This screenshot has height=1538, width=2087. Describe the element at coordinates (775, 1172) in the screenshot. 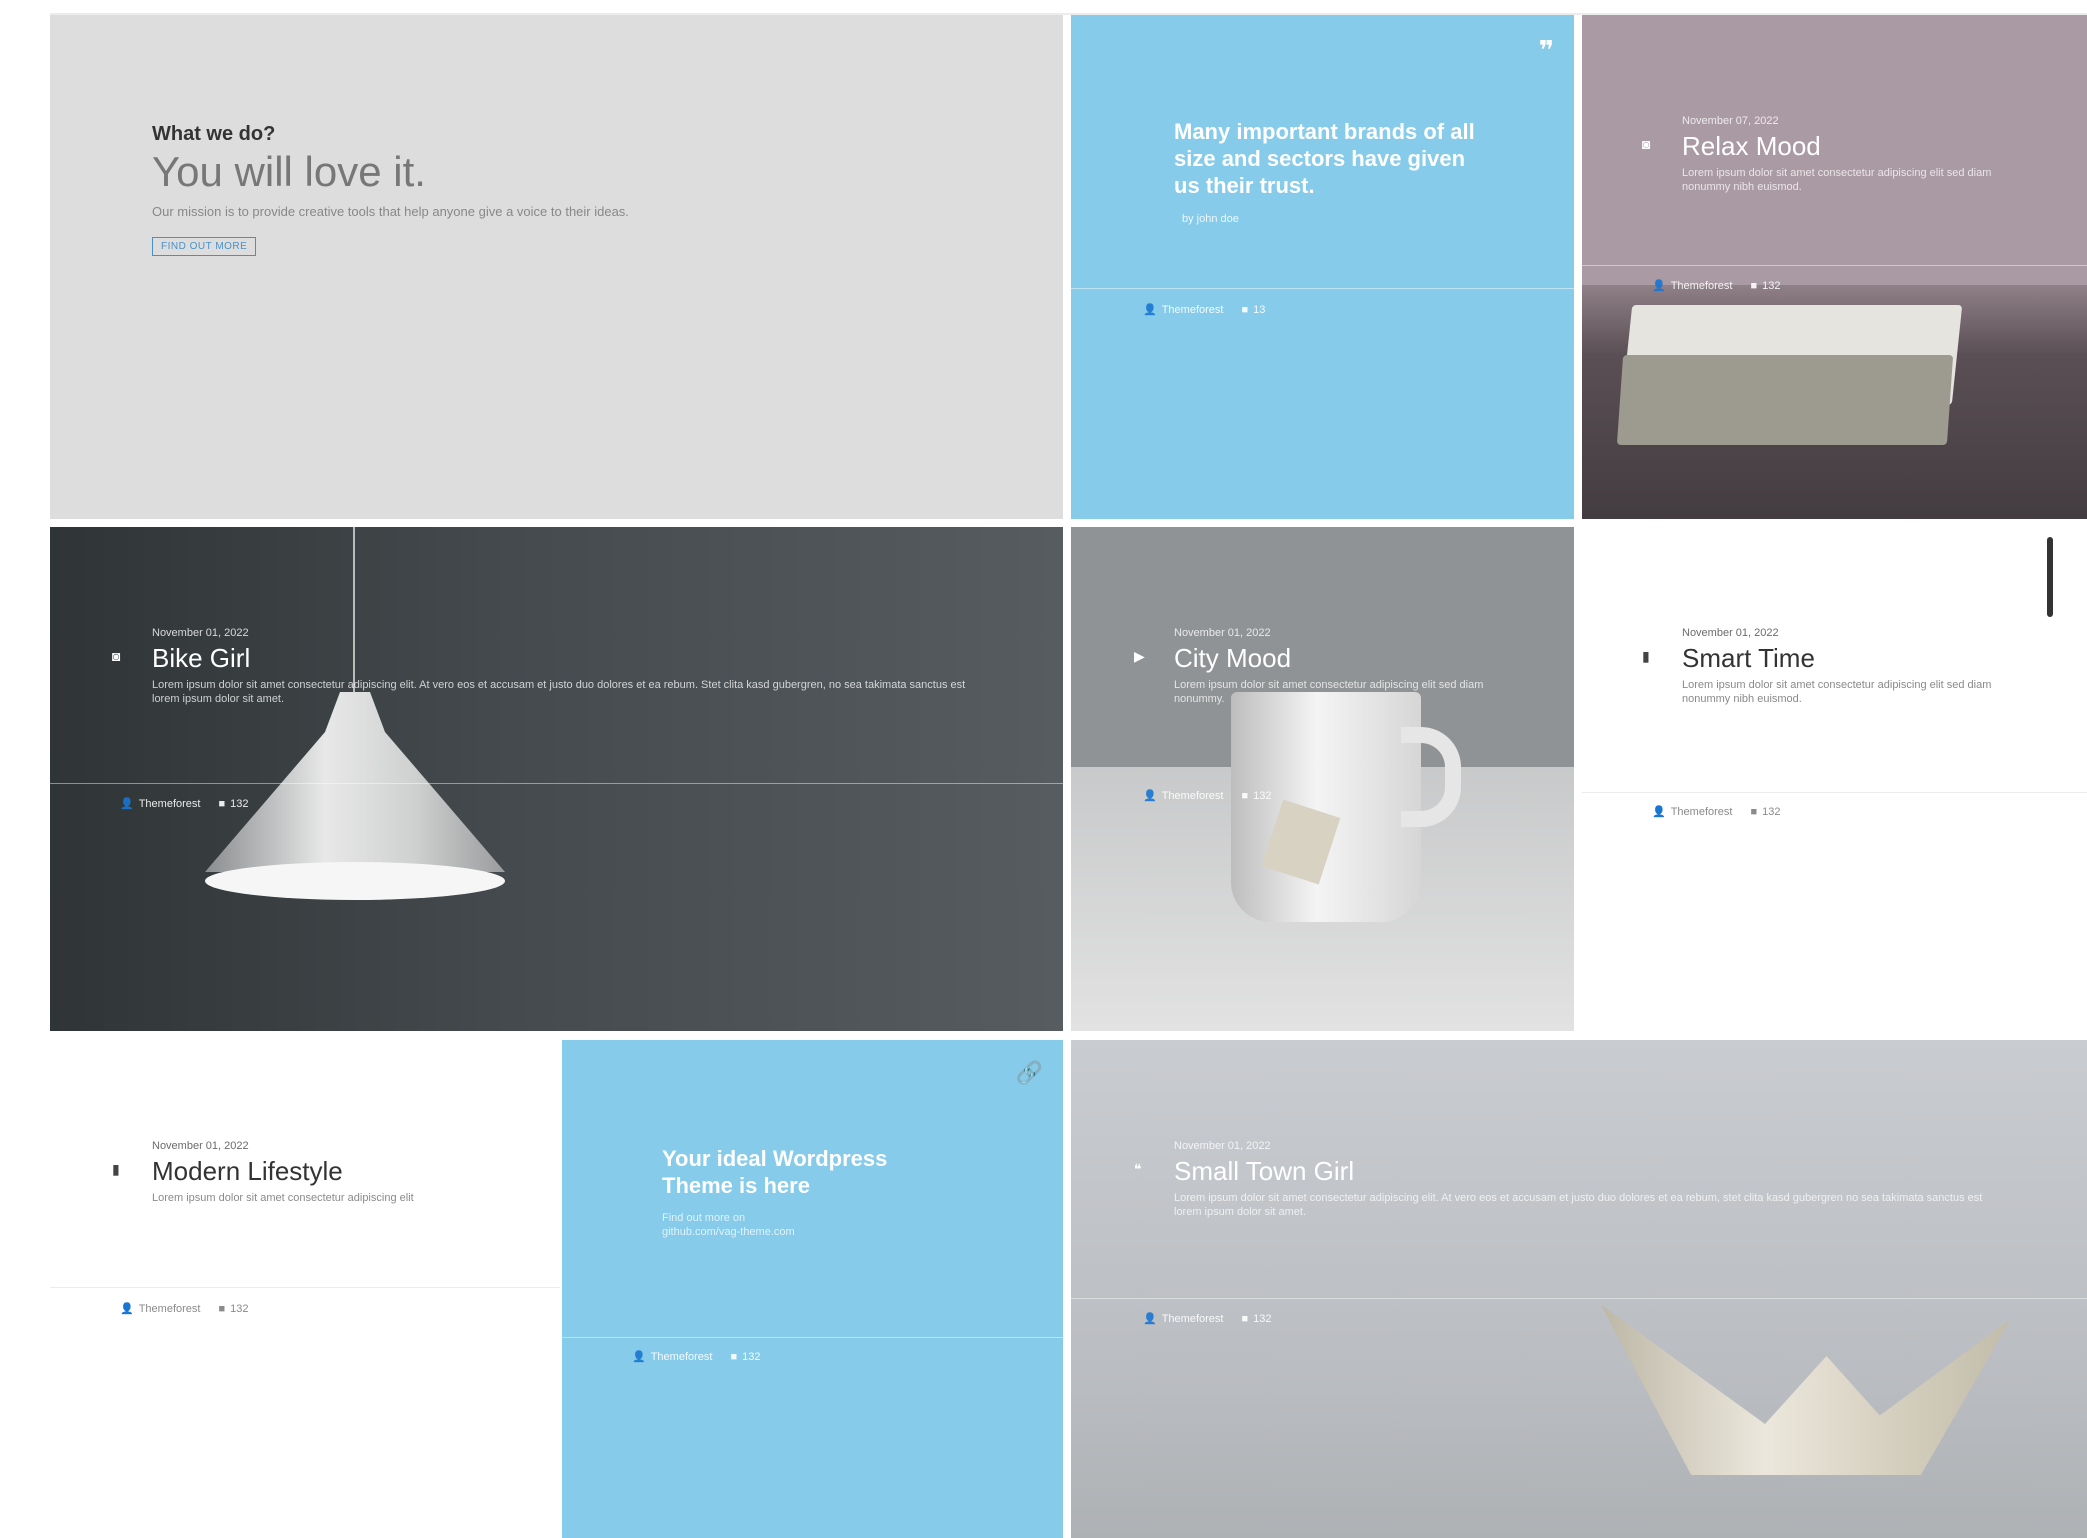

I see `post-title: Your ideal Wordpress Theme is here` at that location.